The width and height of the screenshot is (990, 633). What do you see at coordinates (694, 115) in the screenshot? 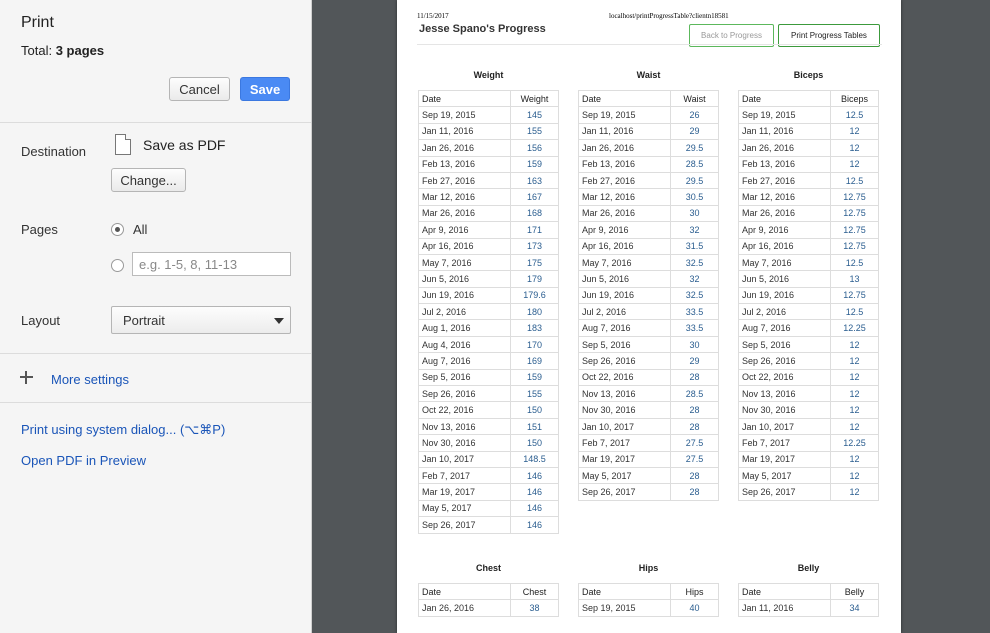
I see `value-cell: 26` at bounding box center [694, 115].